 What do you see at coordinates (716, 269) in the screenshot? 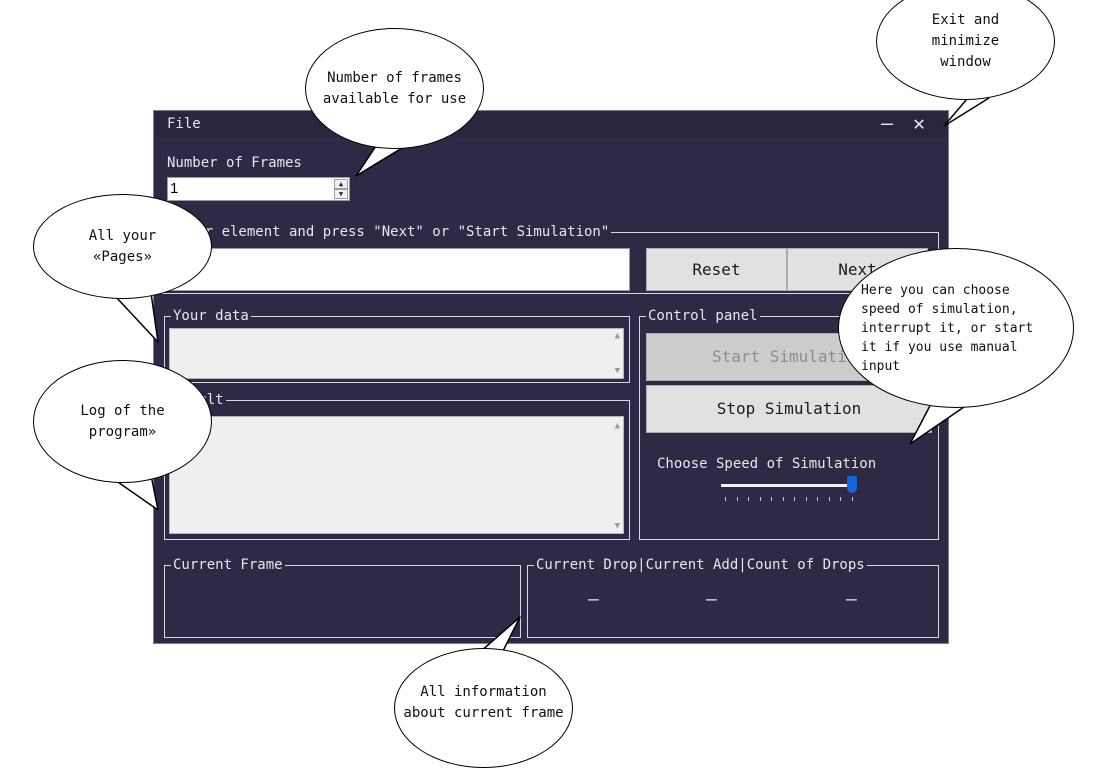
I see `reset-button: Reset` at bounding box center [716, 269].